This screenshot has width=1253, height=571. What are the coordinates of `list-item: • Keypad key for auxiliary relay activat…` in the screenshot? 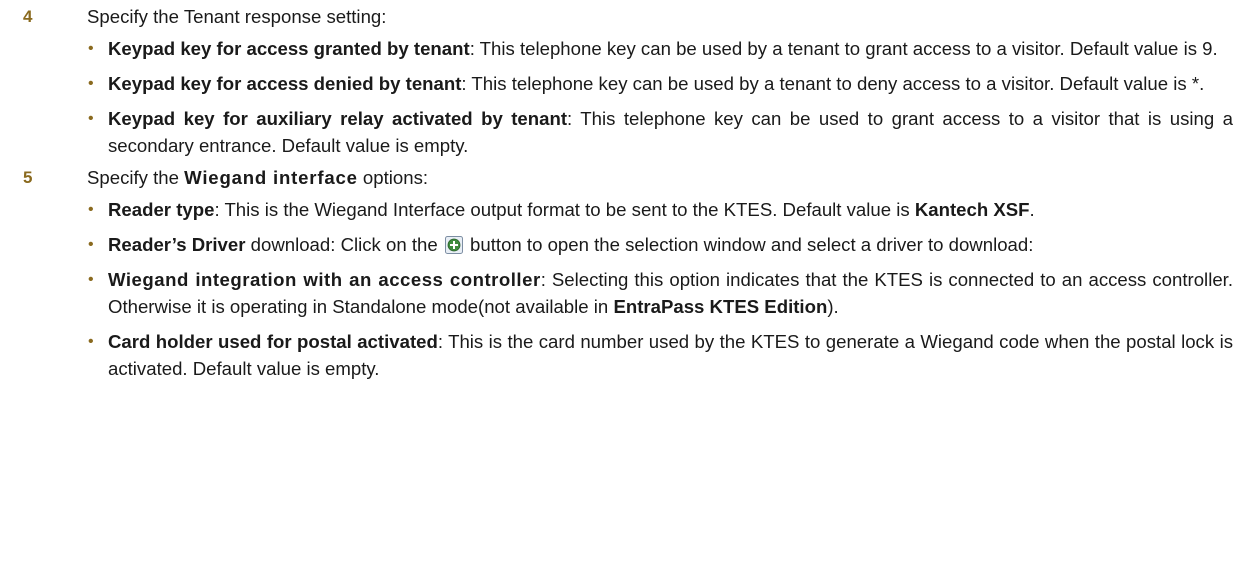 It's located at (670, 132).